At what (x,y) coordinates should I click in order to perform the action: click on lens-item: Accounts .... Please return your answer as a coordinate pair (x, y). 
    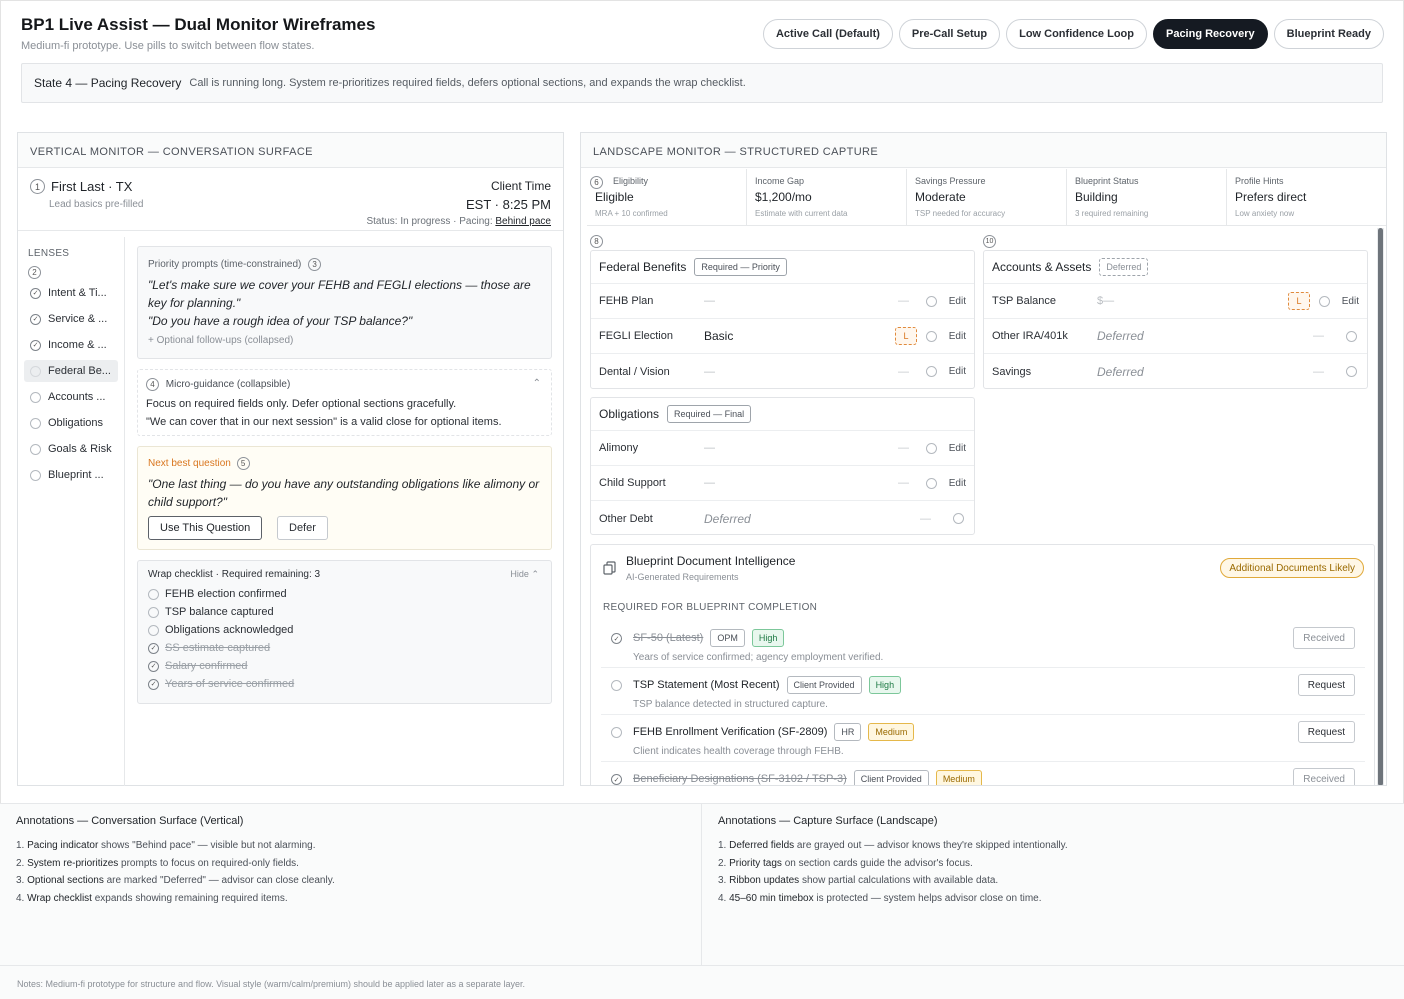
    Looking at the image, I should click on (71, 397).